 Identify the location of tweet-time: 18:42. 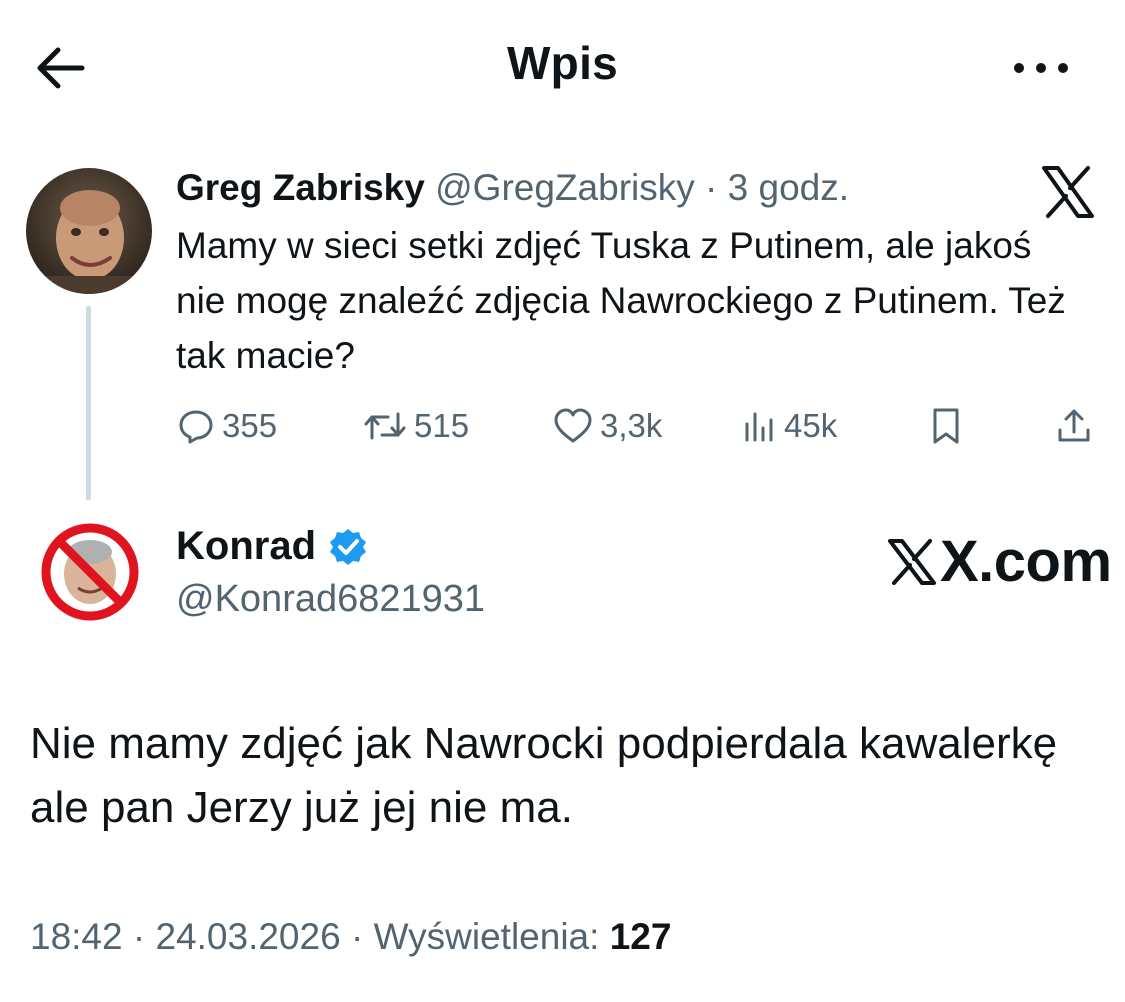
(76, 936).